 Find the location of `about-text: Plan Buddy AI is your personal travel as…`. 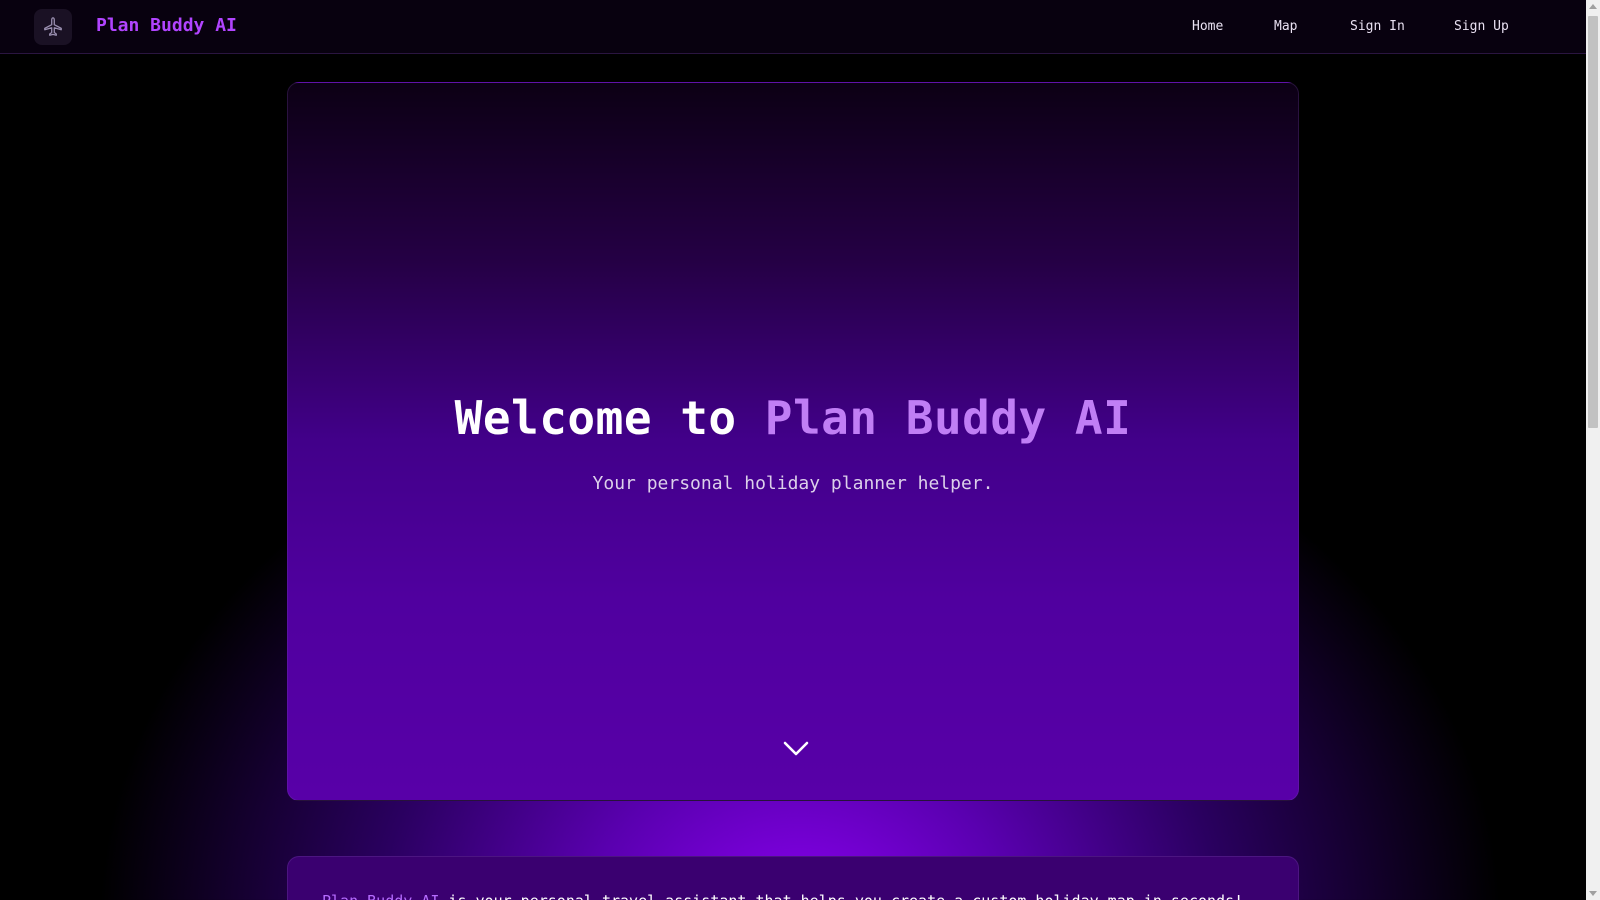

about-text: Plan Buddy AI is your personal travel as… is located at coordinates (782, 896).